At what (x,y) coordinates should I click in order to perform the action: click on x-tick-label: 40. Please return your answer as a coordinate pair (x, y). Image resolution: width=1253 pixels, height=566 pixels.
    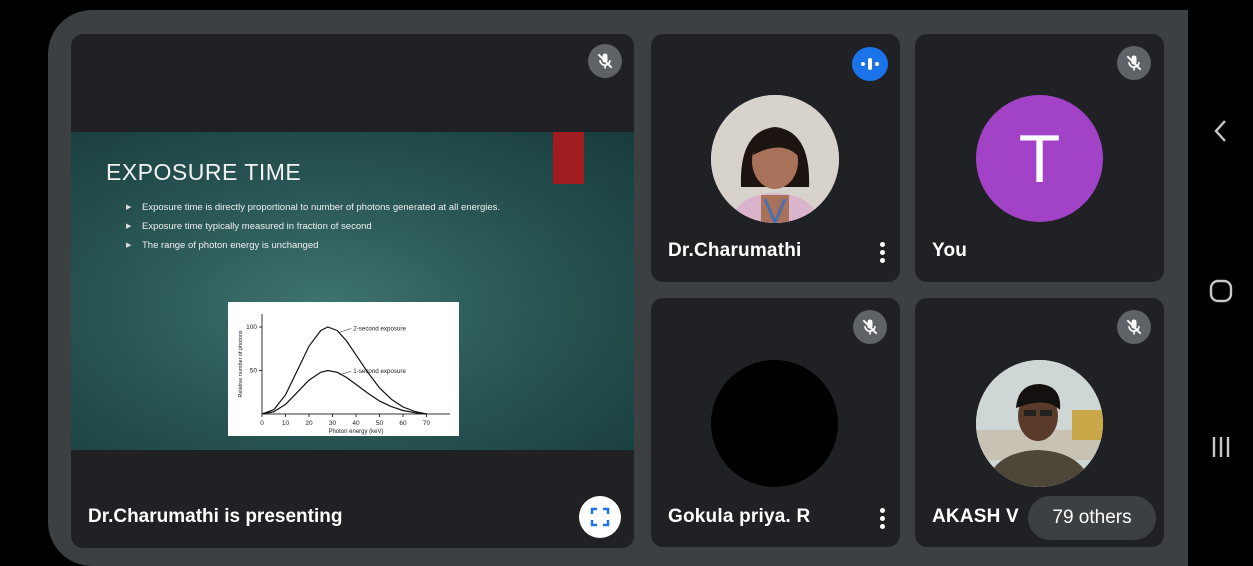
    Looking at the image, I should click on (356, 423).